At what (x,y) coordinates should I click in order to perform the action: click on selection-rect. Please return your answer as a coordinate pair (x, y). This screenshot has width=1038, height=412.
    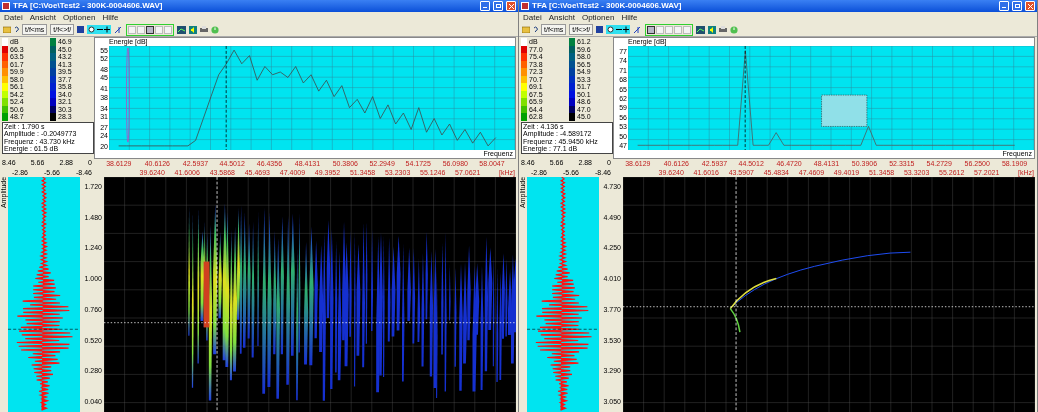
    Looking at the image, I should click on (844, 110).